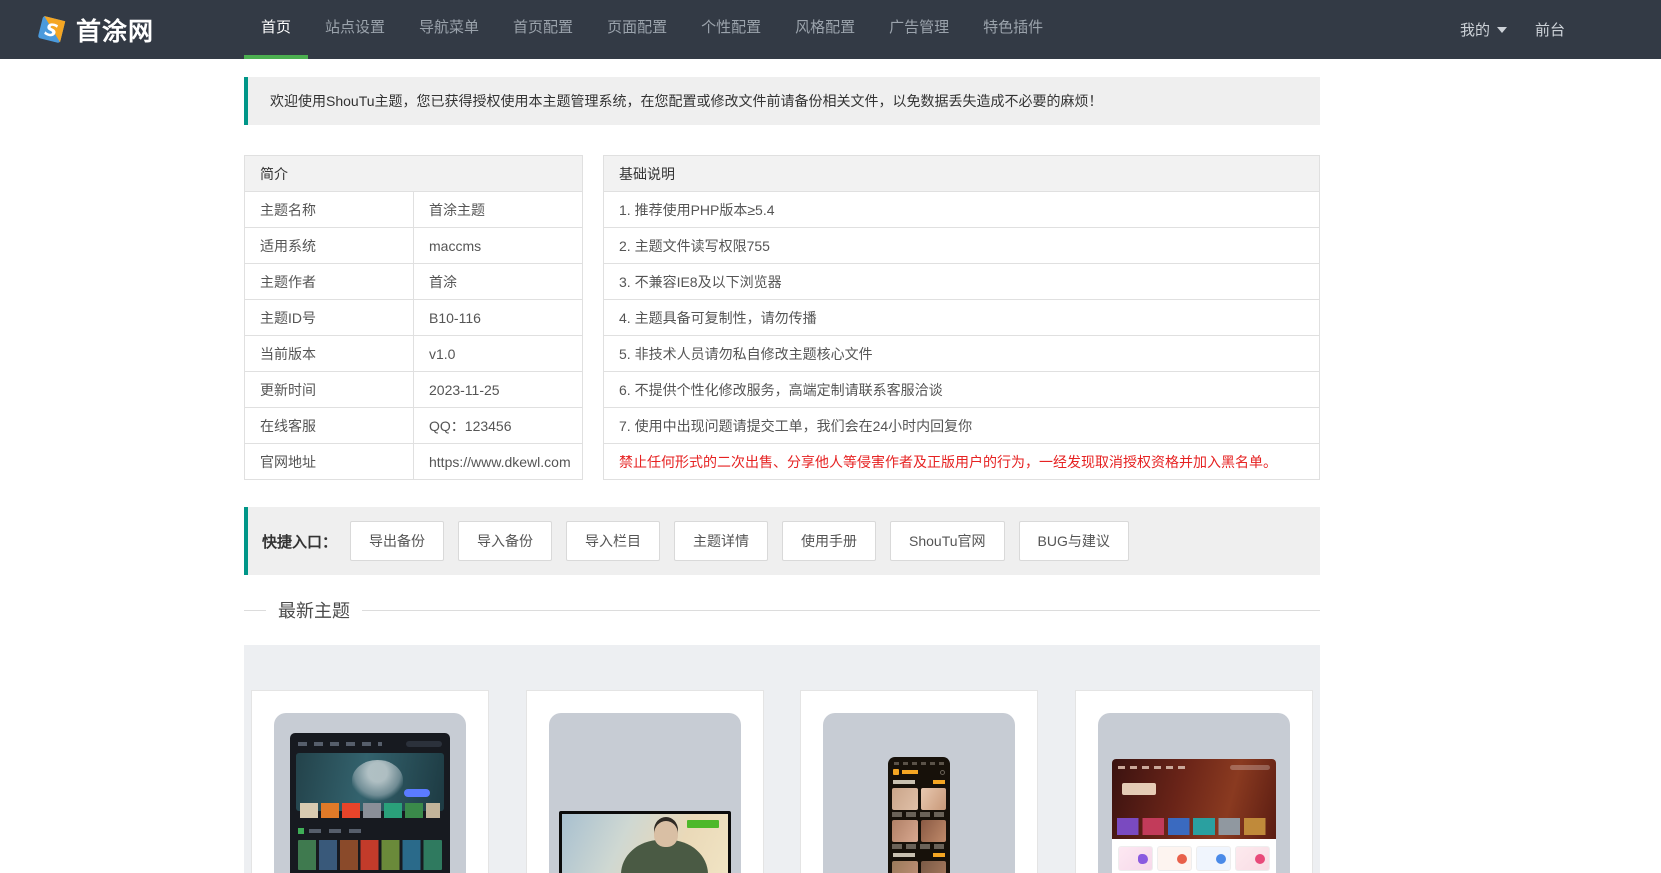 The width and height of the screenshot is (1661, 873). I want to click on intro-value: QQ：123456, so click(498, 425).